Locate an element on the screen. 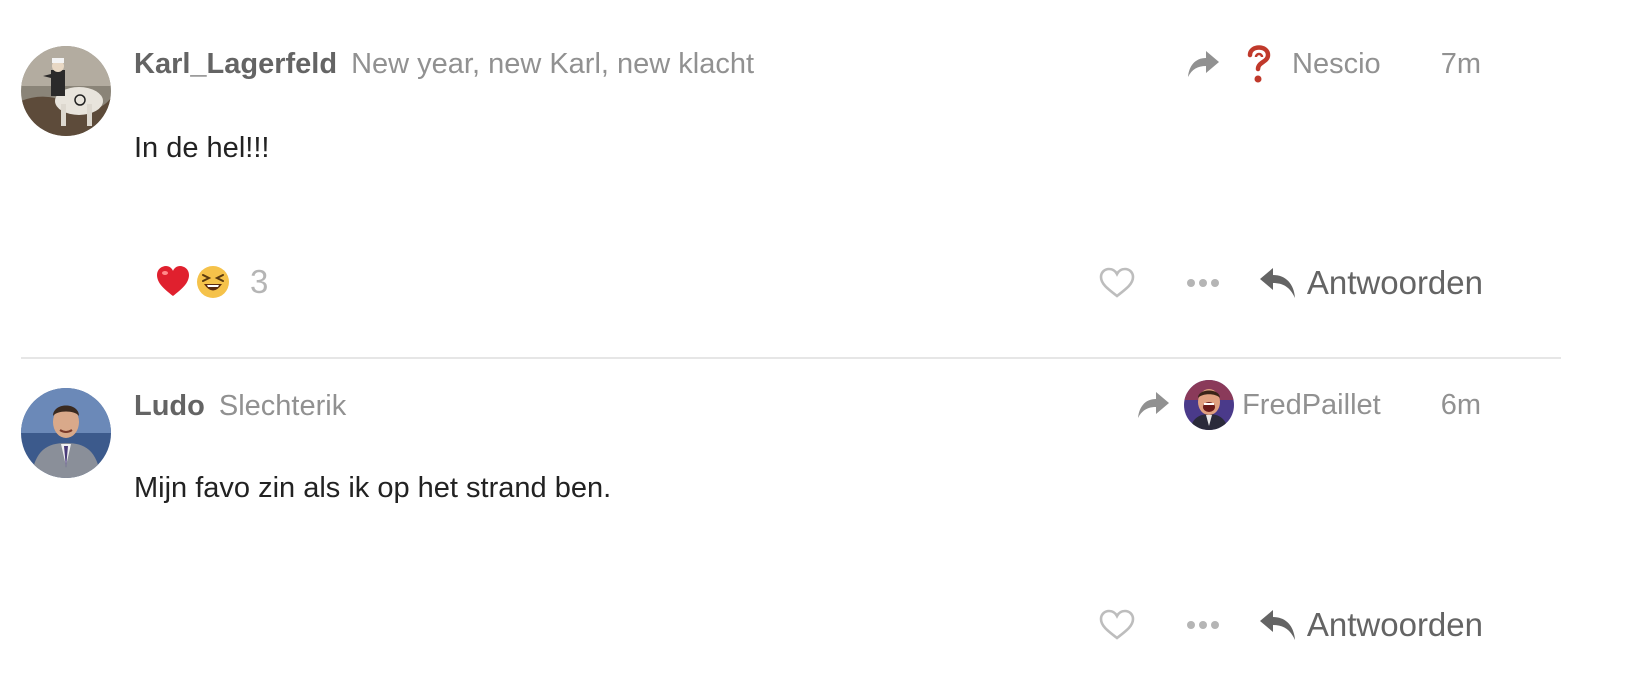 This screenshot has width=1625, height=679. username: Karl_Lagerfeld is located at coordinates (235, 64).